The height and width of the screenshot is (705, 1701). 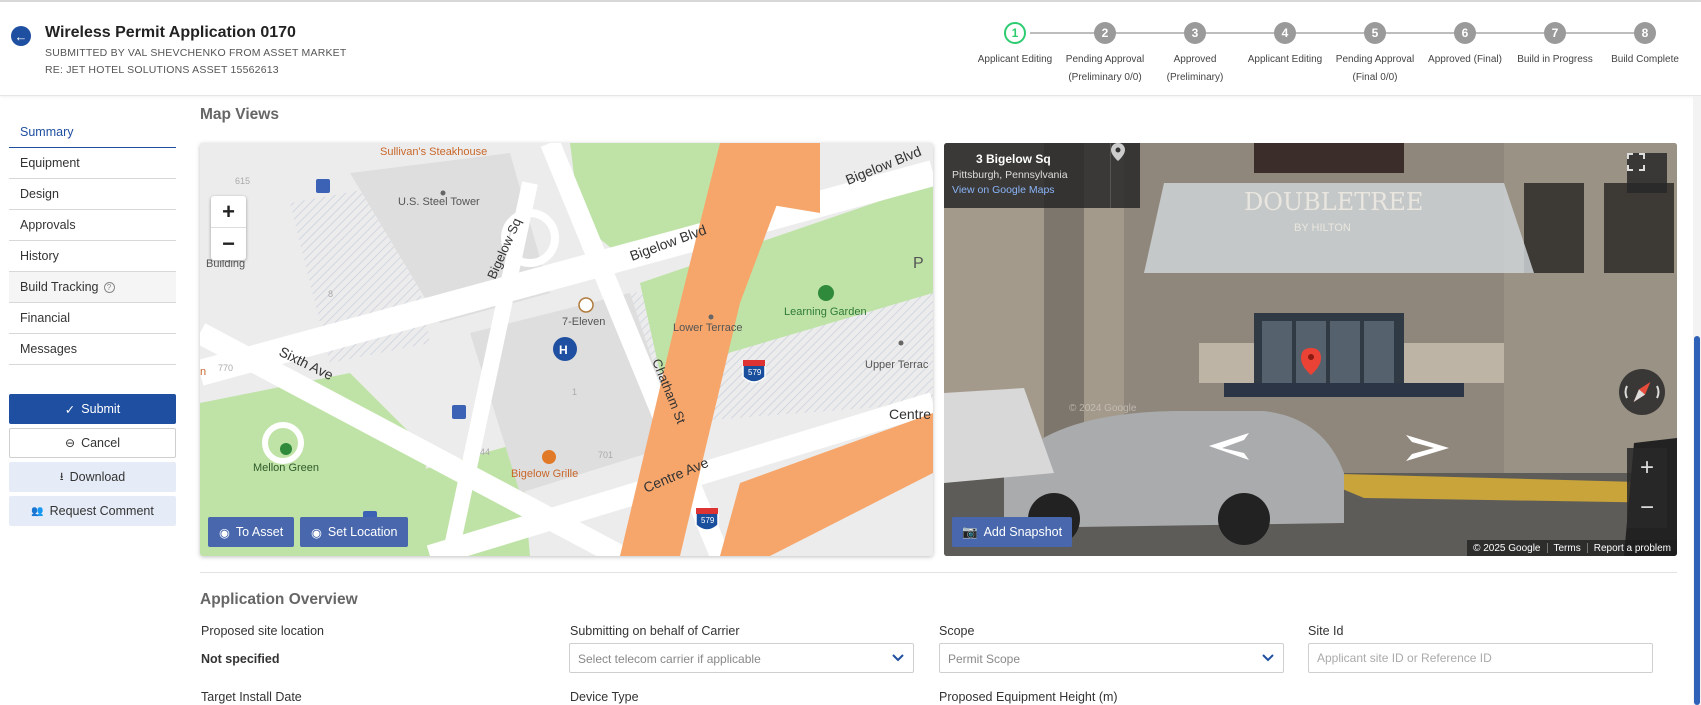 I want to click on help-icon: ?, so click(x=109, y=287).